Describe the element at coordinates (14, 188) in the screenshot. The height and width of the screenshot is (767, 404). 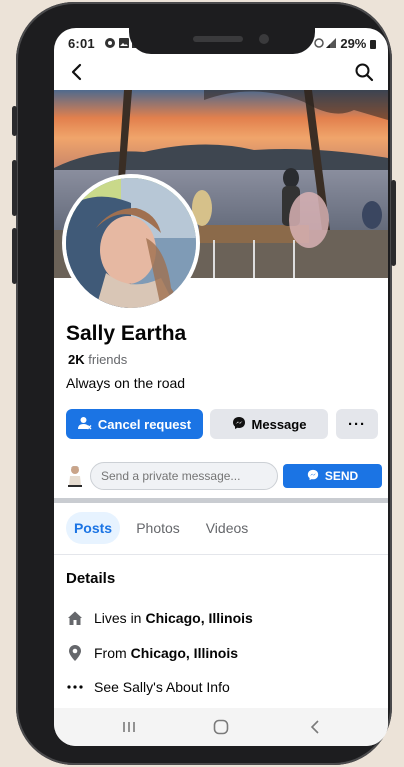
I see `volume-up-button` at that location.